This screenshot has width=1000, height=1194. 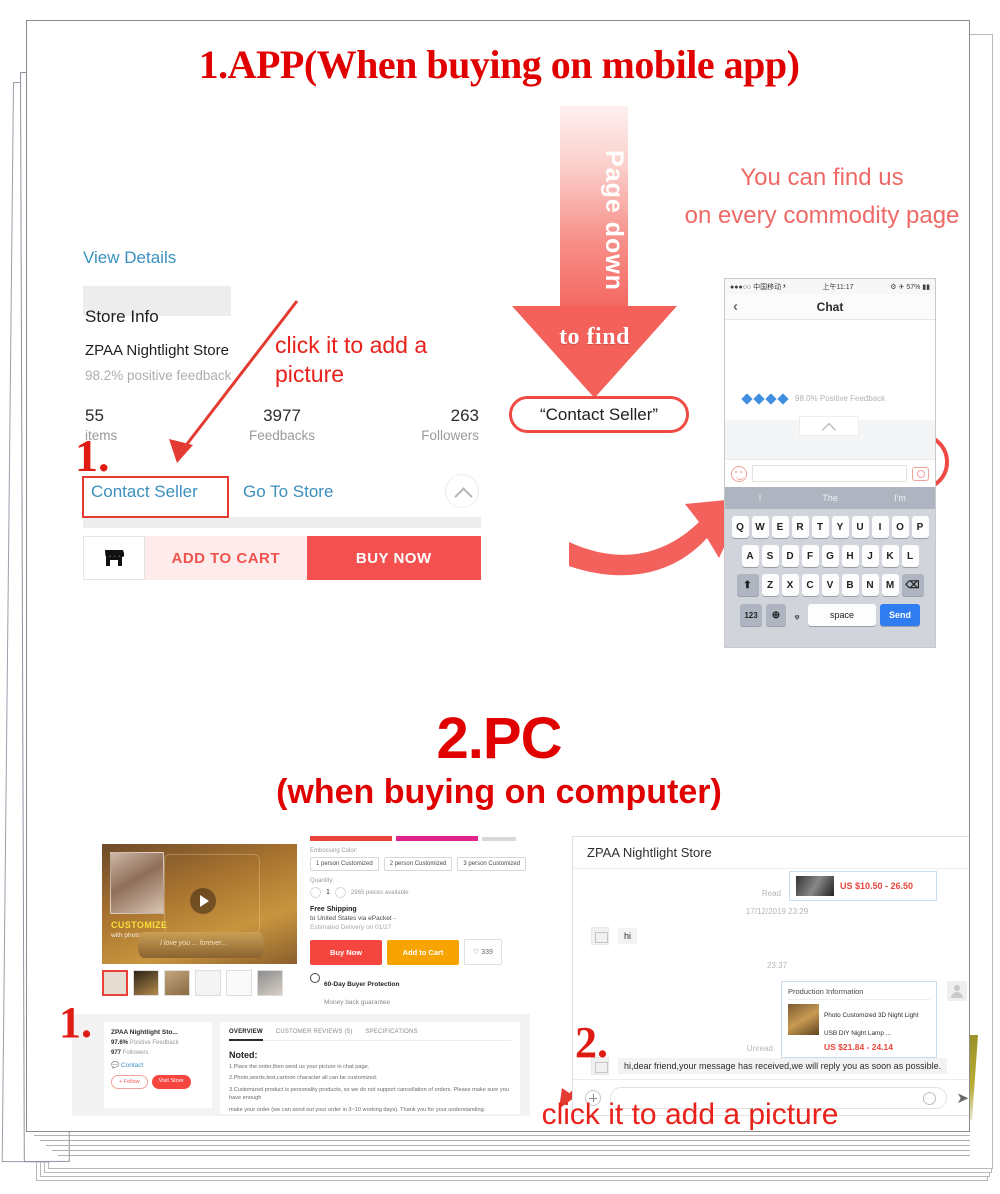 What do you see at coordinates (747, 585) in the screenshot?
I see `shift-icon: ⬆` at bounding box center [747, 585].